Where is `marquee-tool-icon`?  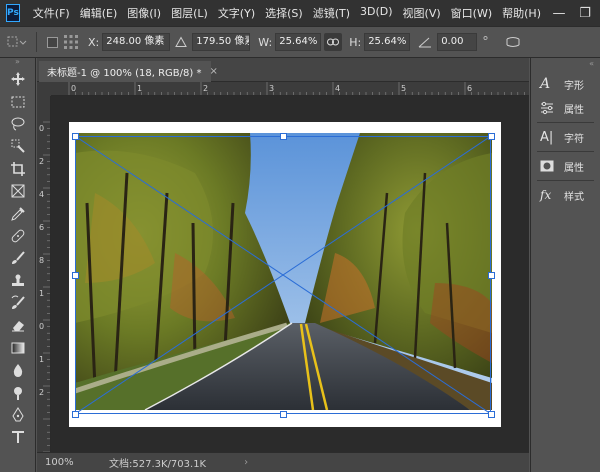 marquee-tool-icon is located at coordinates (18, 101).